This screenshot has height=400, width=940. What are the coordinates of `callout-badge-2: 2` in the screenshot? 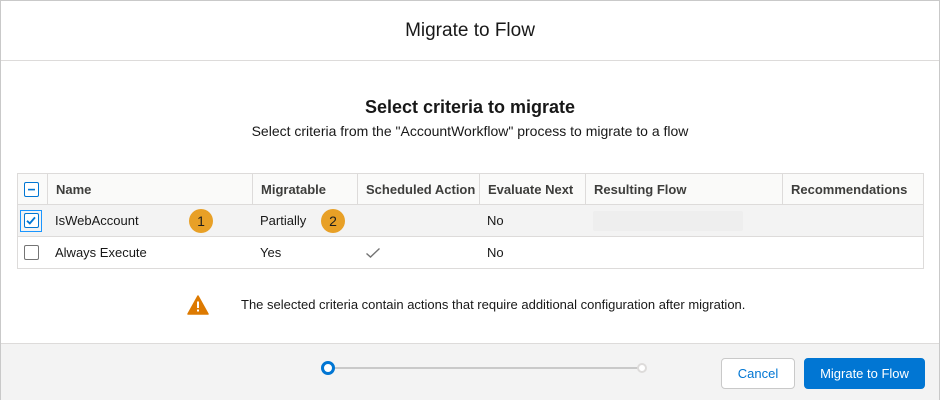 It's located at (333, 221).